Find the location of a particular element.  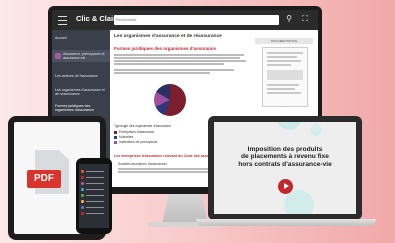

menu-icon is located at coordinates (62, 20).